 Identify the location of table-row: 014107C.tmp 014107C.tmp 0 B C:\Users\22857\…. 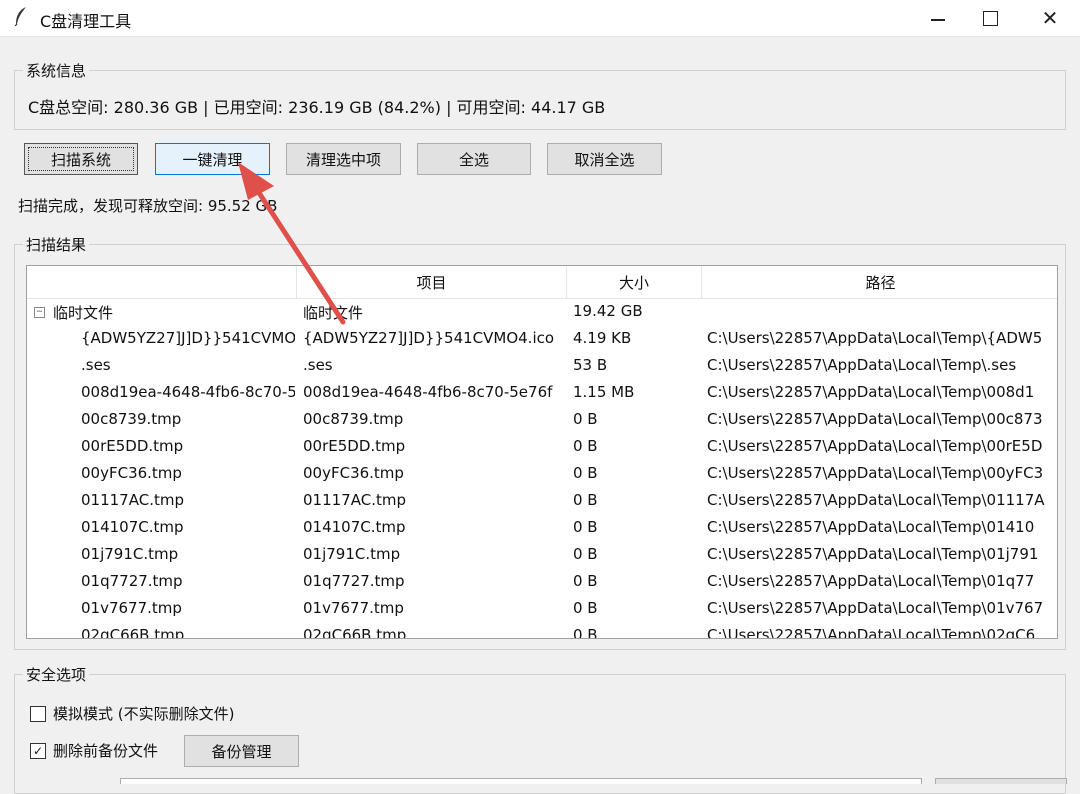
(542, 527).